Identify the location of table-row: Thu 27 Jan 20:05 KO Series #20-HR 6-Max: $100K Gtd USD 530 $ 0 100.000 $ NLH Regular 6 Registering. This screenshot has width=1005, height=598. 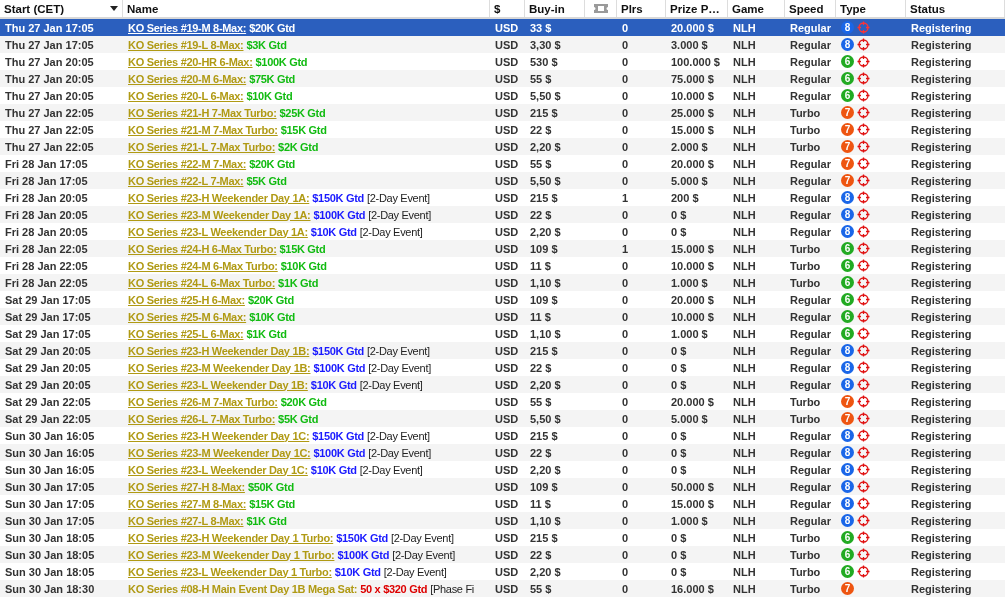
(502, 61).